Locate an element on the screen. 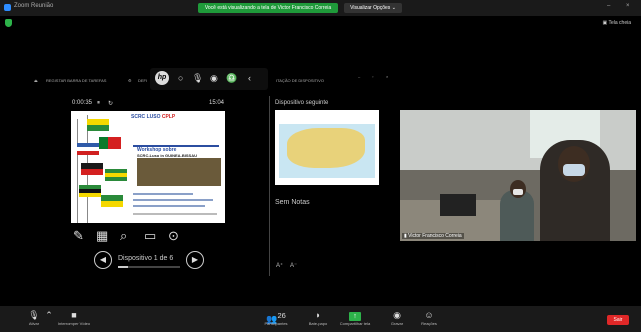 The height and width of the screenshot is (332, 641). minimize-button: – is located at coordinates (608, 6).